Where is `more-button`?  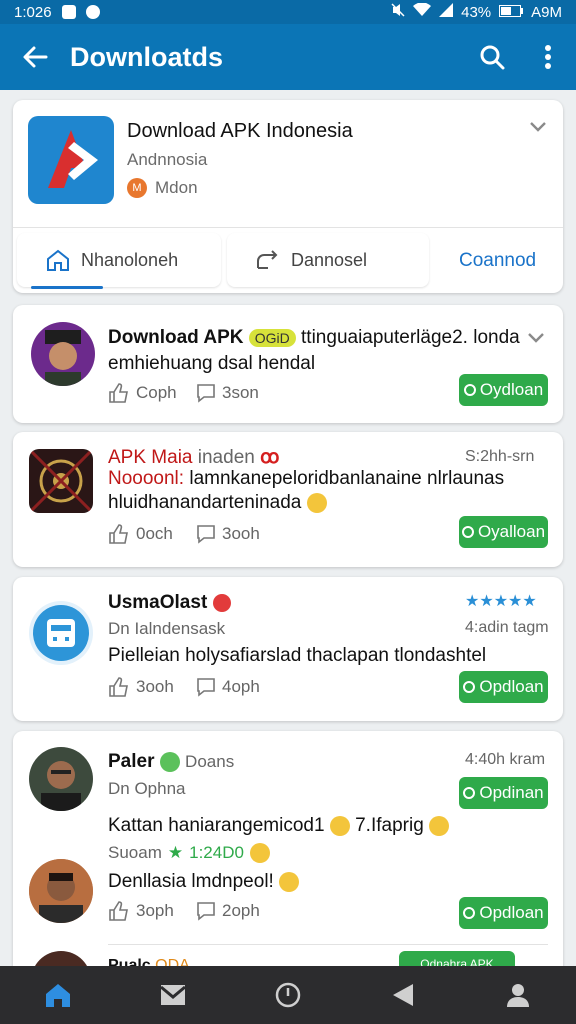 more-button is located at coordinates (548, 57).